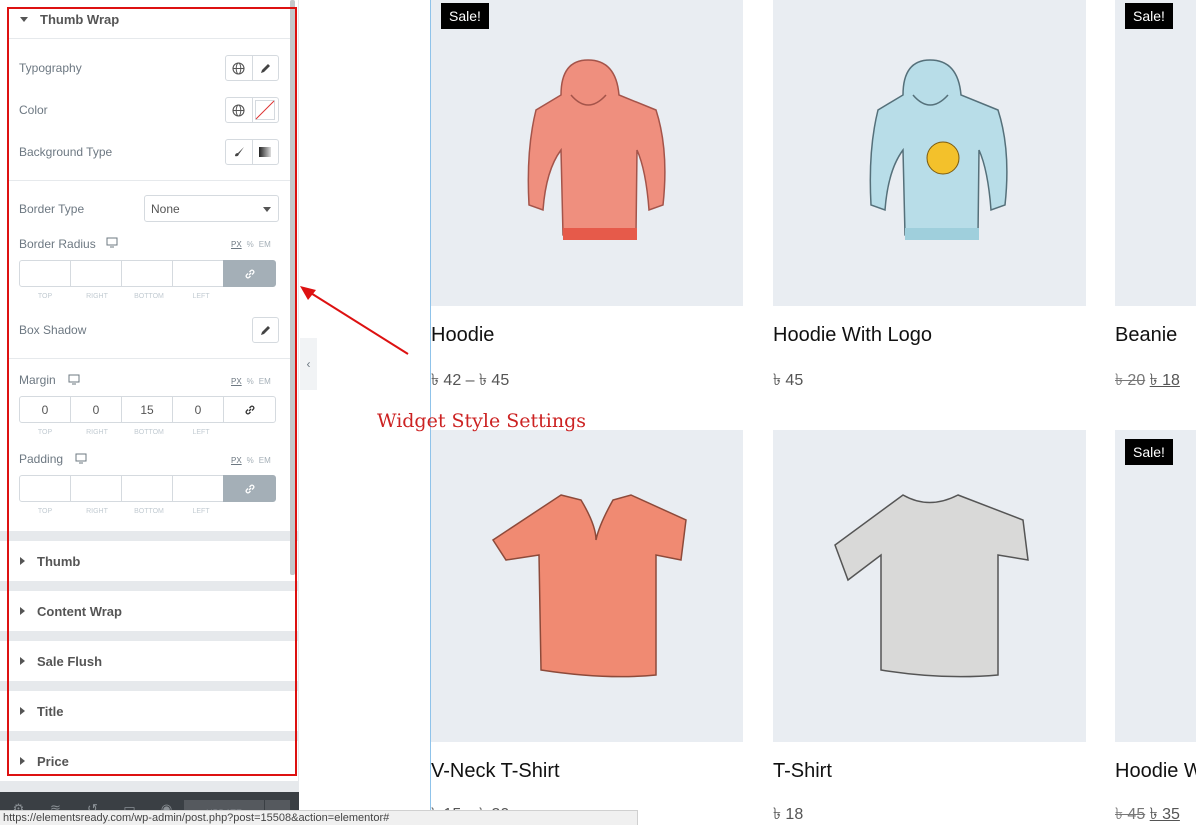 The image size is (1196, 828). What do you see at coordinates (45, 273) in the screenshot?
I see `border-radius-top` at bounding box center [45, 273].